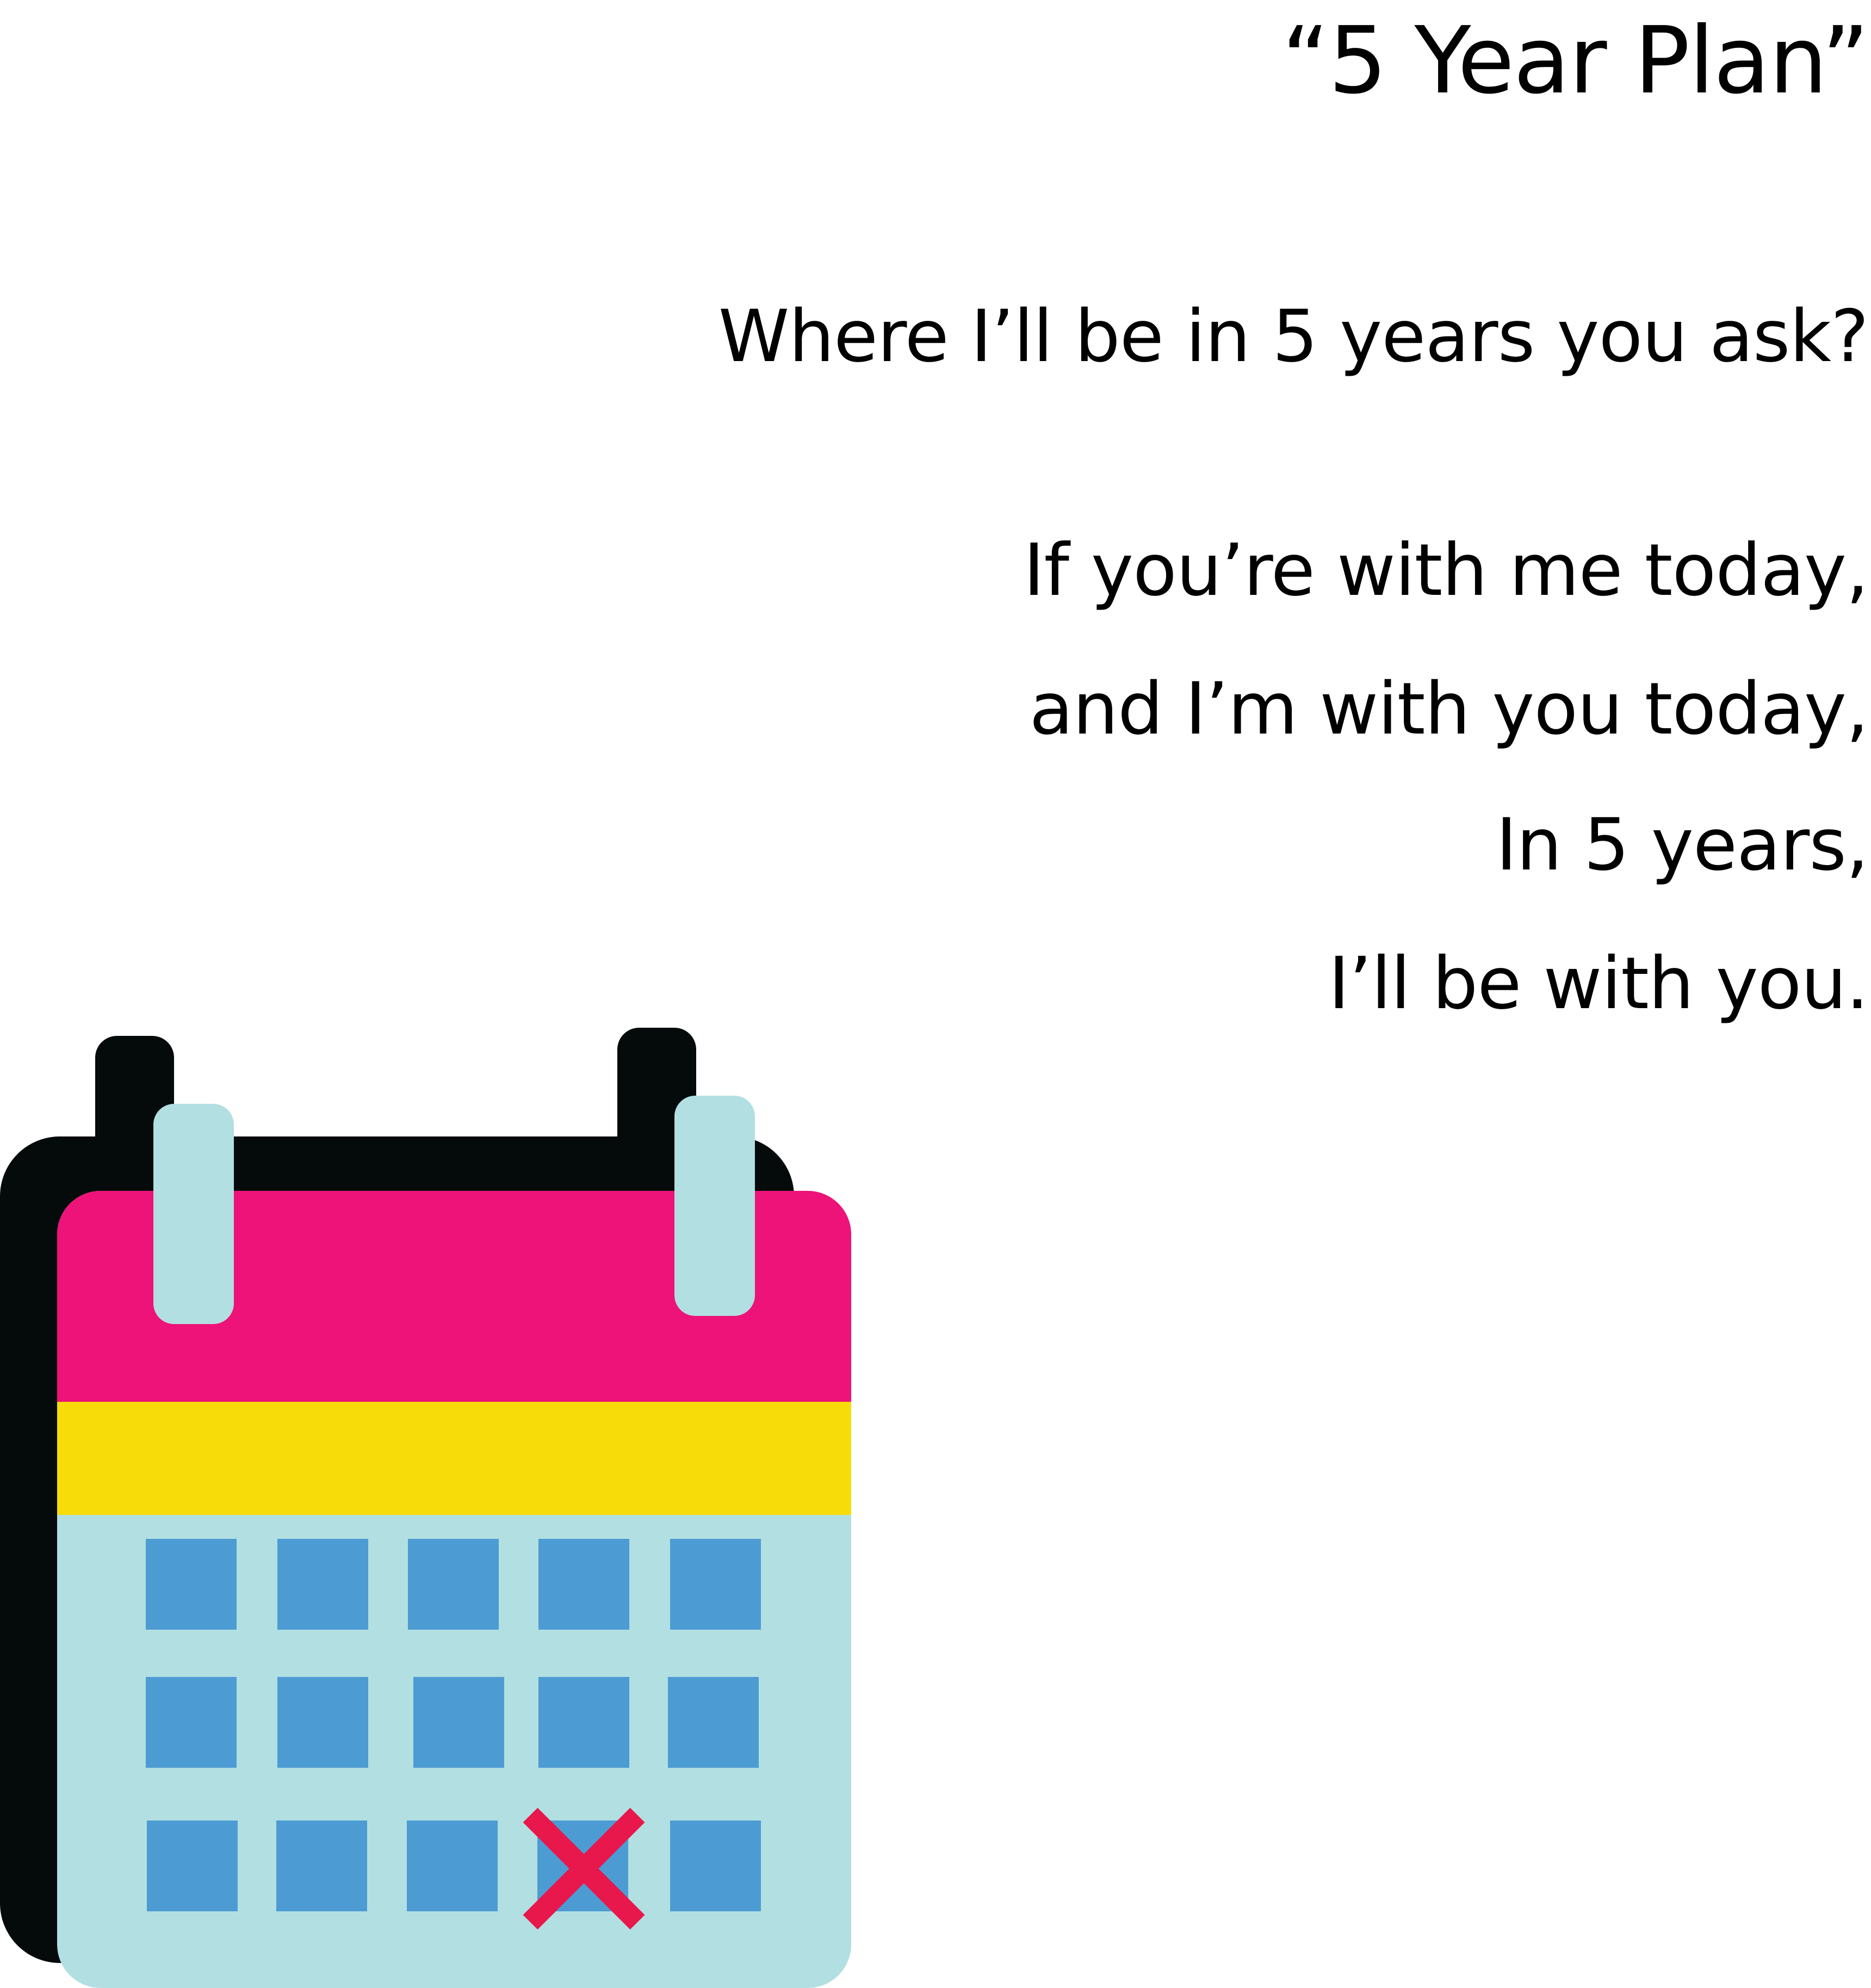 The height and width of the screenshot is (1988, 1871). What do you see at coordinates (454, 1458) in the screenshot?
I see `calendar-band` at bounding box center [454, 1458].